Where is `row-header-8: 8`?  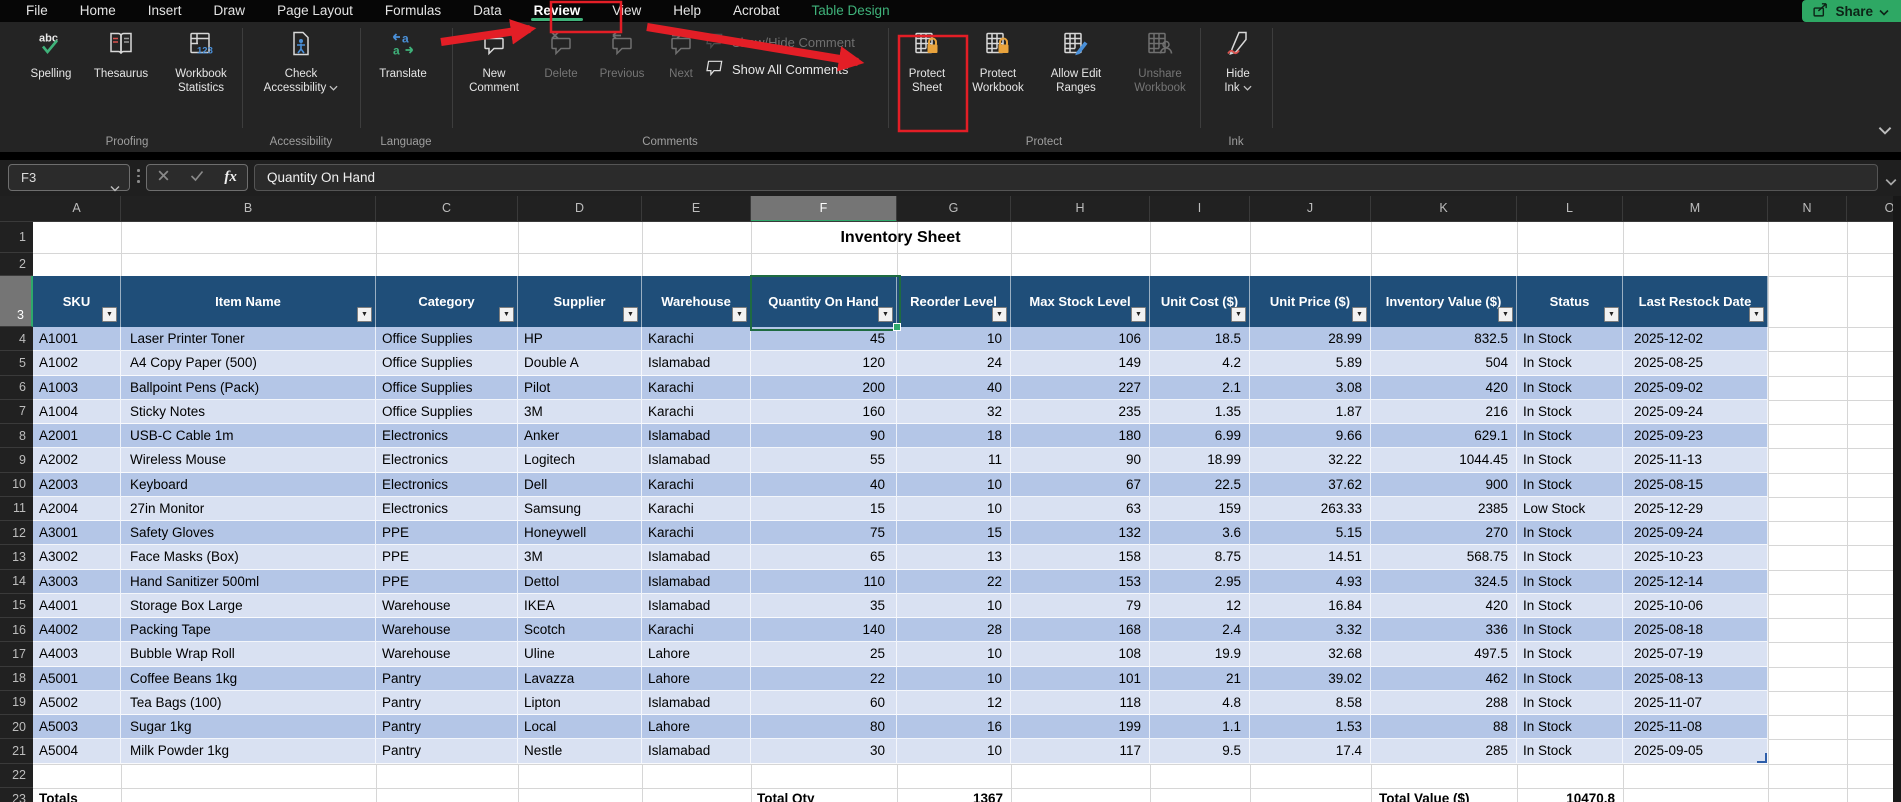 row-header-8: 8 is located at coordinates (16, 436).